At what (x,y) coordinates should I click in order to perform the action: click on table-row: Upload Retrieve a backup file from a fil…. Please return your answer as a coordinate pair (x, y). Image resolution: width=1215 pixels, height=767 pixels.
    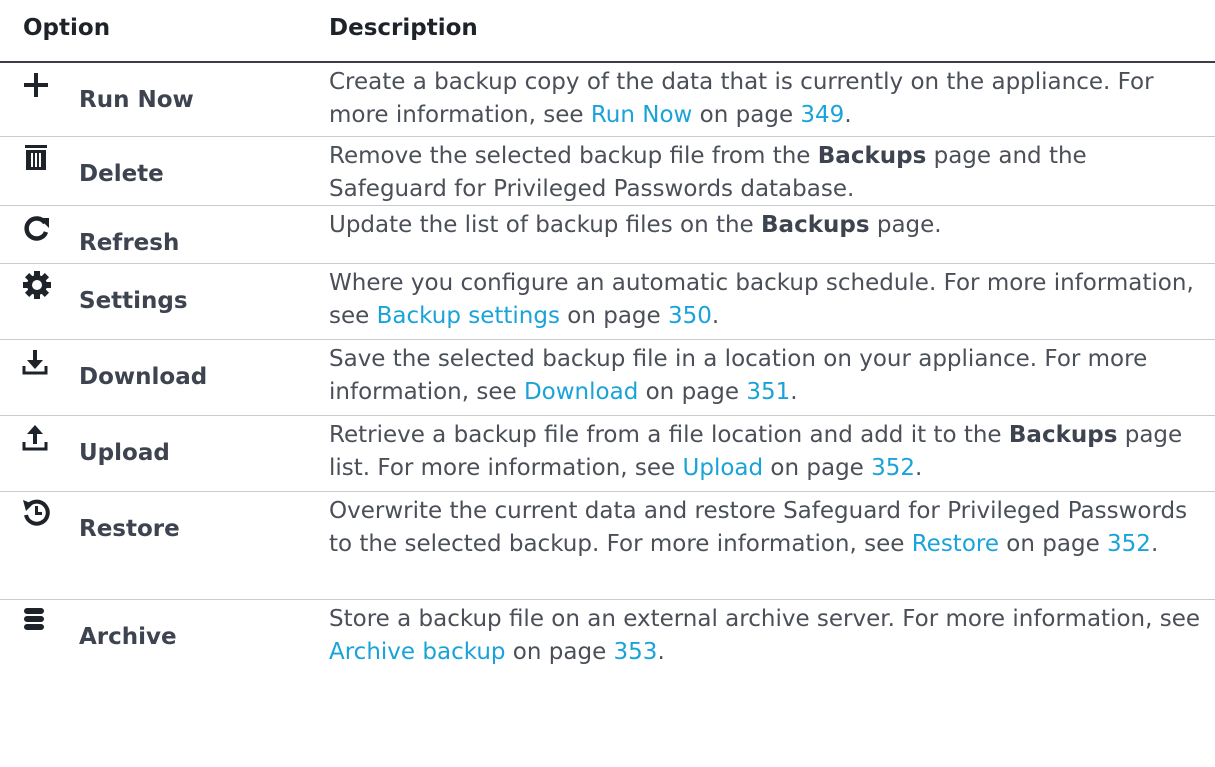
    Looking at the image, I should click on (607, 454).